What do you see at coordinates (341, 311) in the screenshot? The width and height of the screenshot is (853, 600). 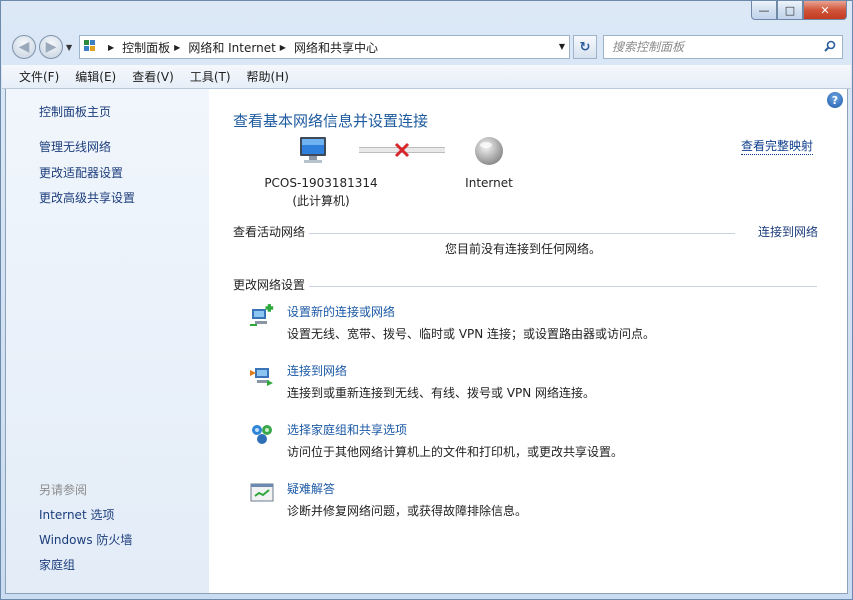 I see `task-link-new-connection: 设置新的连接或网络` at bounding box center [341, 311].